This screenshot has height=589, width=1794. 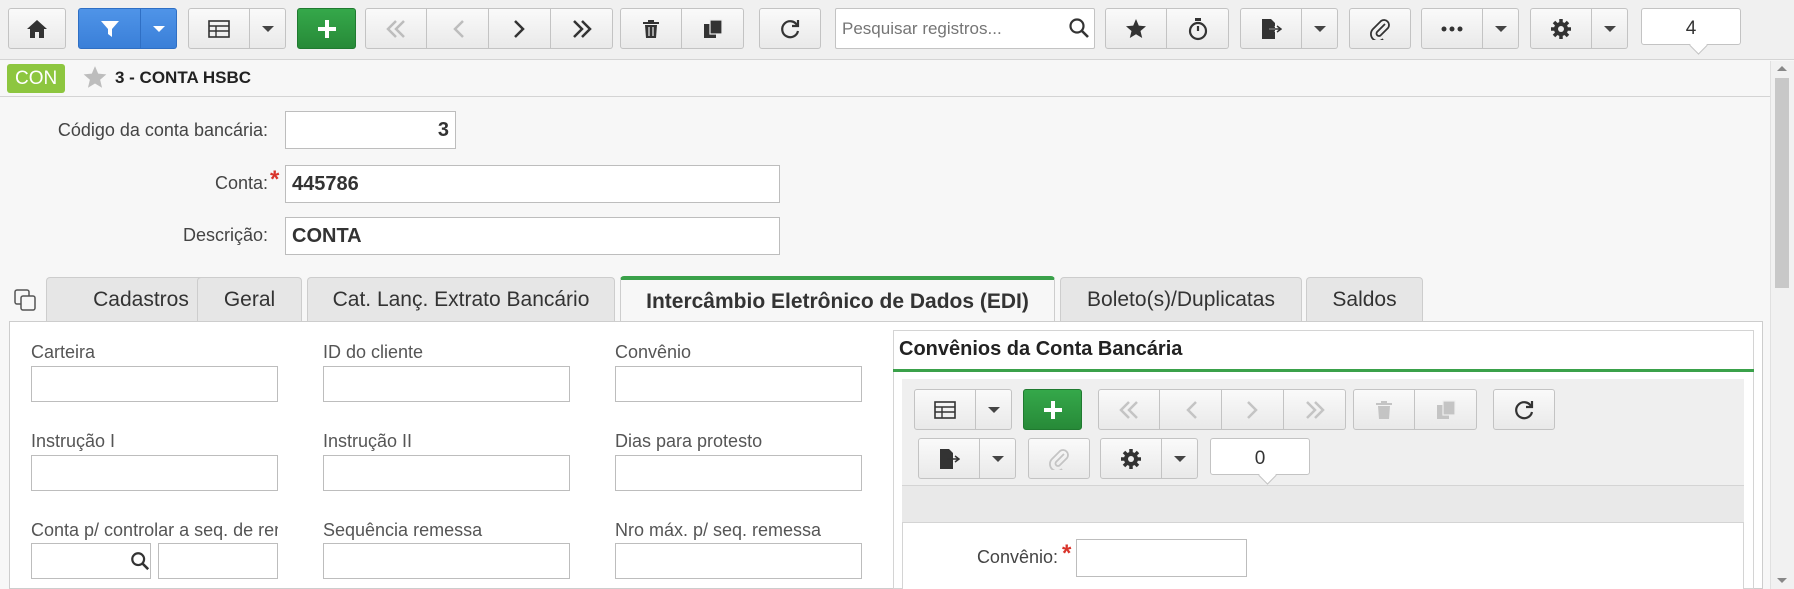 I want to click on duplicate-record-button, so click(x=713, y=28).